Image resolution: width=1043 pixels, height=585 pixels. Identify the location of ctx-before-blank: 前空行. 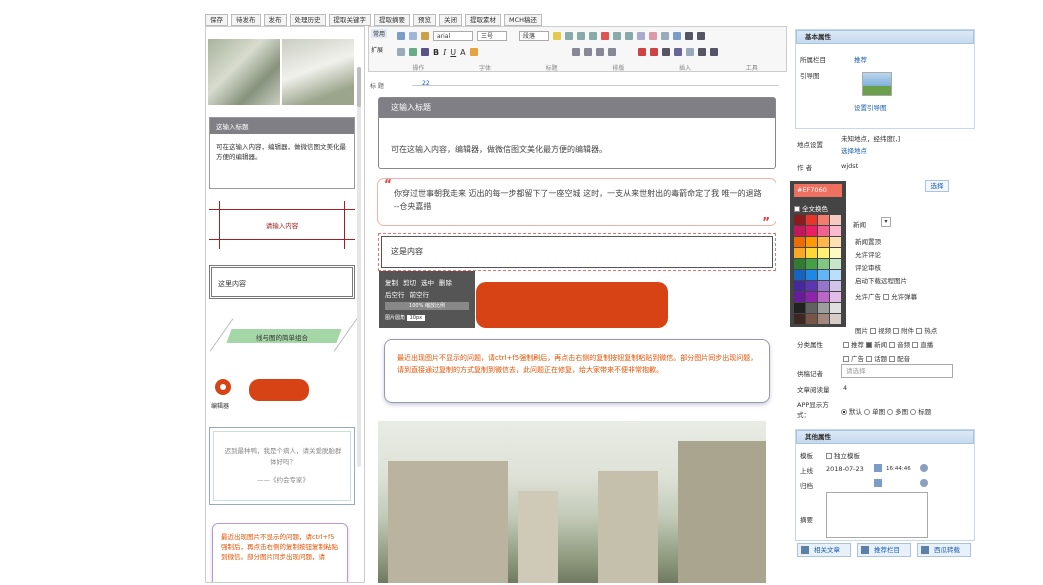
(420, 294).